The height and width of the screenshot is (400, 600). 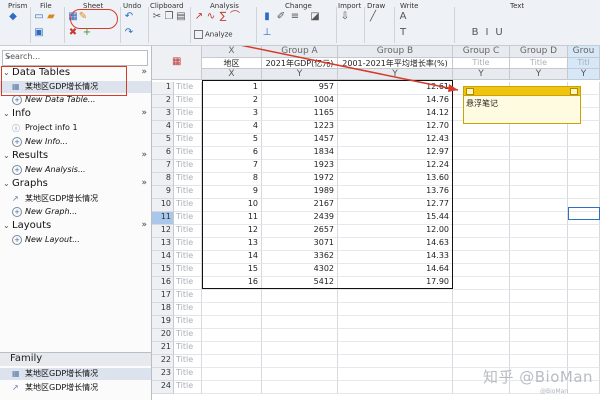 What do you see at coordinates (213, 34) in the screenshot?
I see `analyze-button: Analyze` at bounding box center [213, 34].